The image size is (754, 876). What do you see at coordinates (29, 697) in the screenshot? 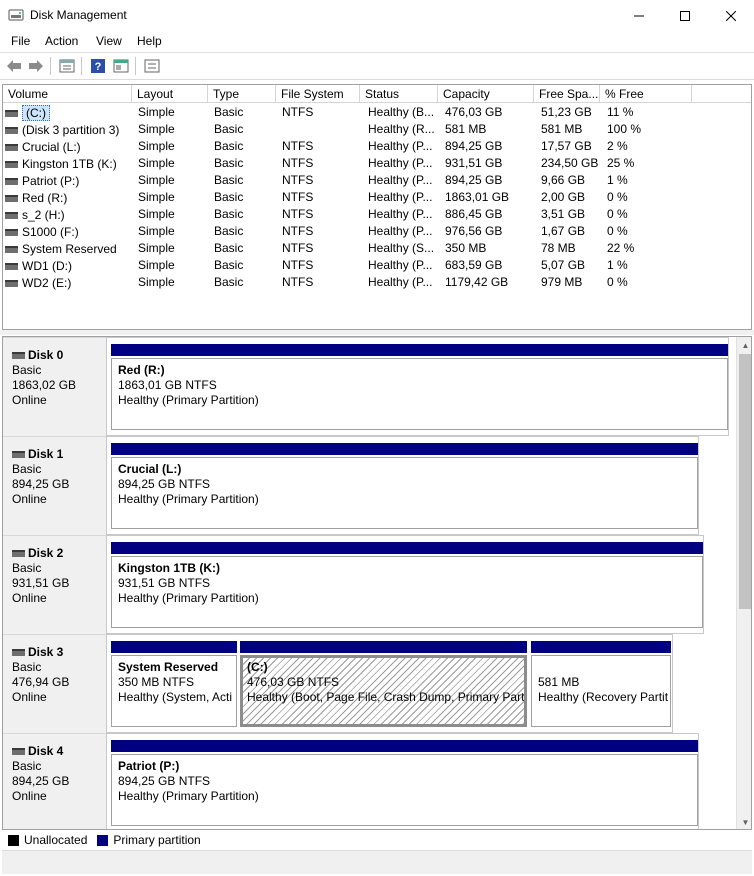
I see `disk-state: Online` at bounding box center [29, 697].